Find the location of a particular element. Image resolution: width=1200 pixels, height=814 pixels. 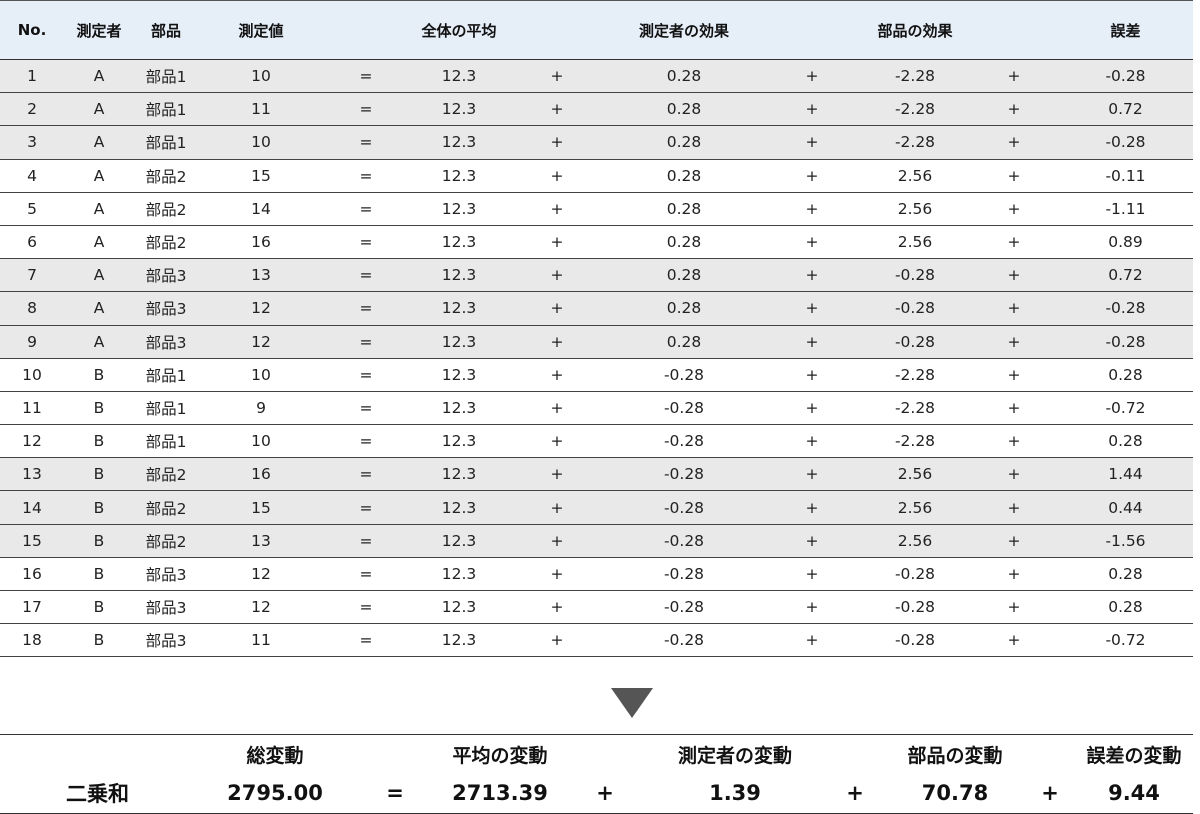

row-no: 10 is located at coordinates (32, 375).